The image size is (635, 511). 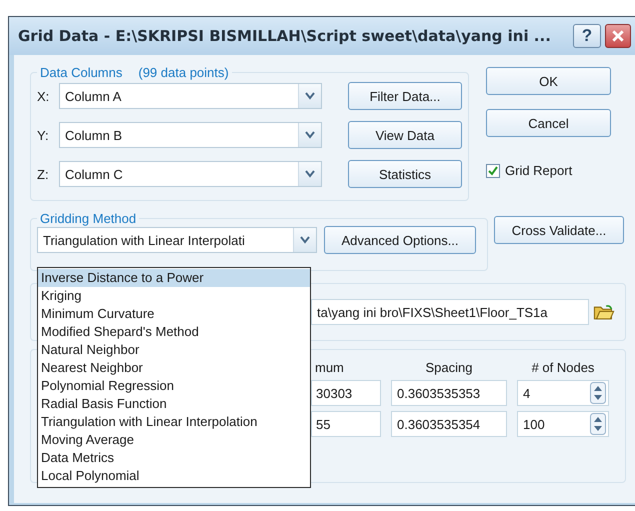 I want to click on action-button: Statistics, so click(x=405, y=174).